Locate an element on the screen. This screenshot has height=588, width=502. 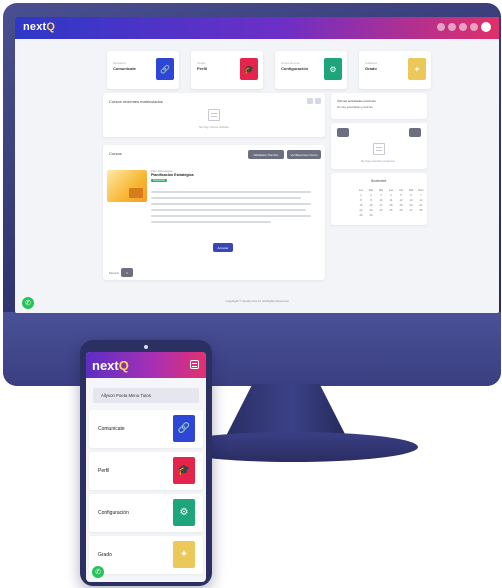
calendar-weekday: Mar is located at coordinates (371, 190).